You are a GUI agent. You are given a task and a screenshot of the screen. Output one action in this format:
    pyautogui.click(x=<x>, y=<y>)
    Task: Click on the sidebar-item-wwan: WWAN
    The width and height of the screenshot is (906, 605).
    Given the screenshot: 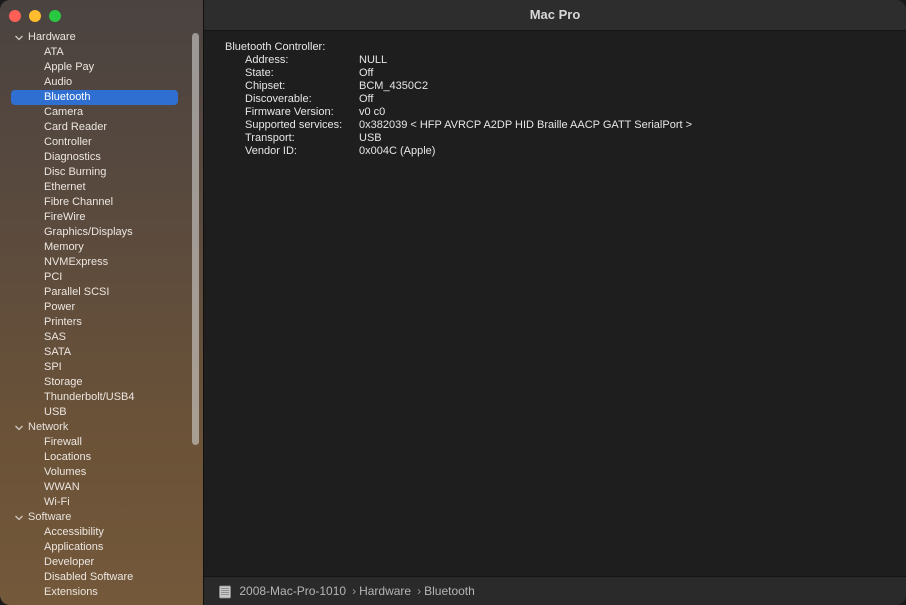 What is the action you would take?
    pyautogui.click(x=101, y=487)
    